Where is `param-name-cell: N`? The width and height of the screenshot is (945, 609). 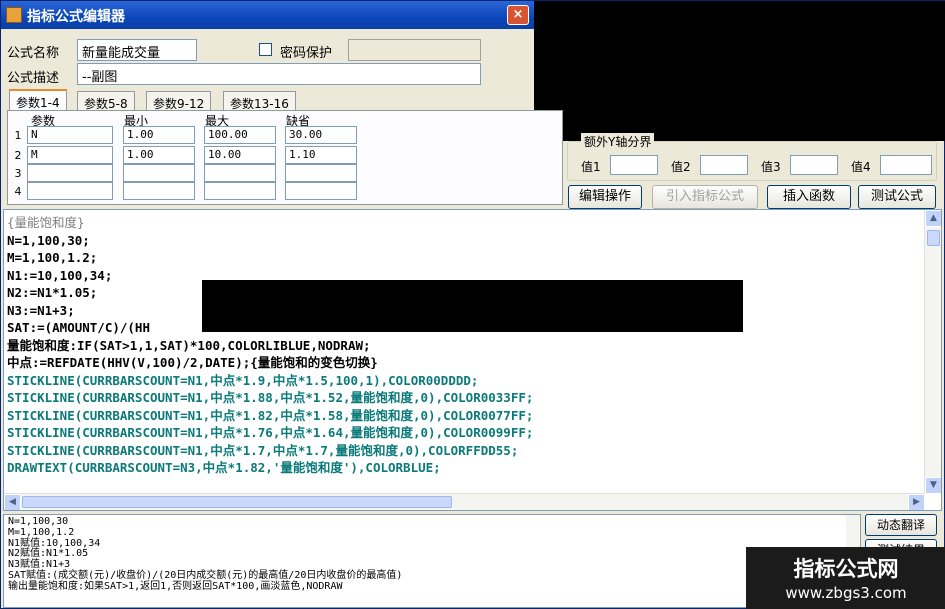 param-name-cell: N is located at coordinates (70, 135).